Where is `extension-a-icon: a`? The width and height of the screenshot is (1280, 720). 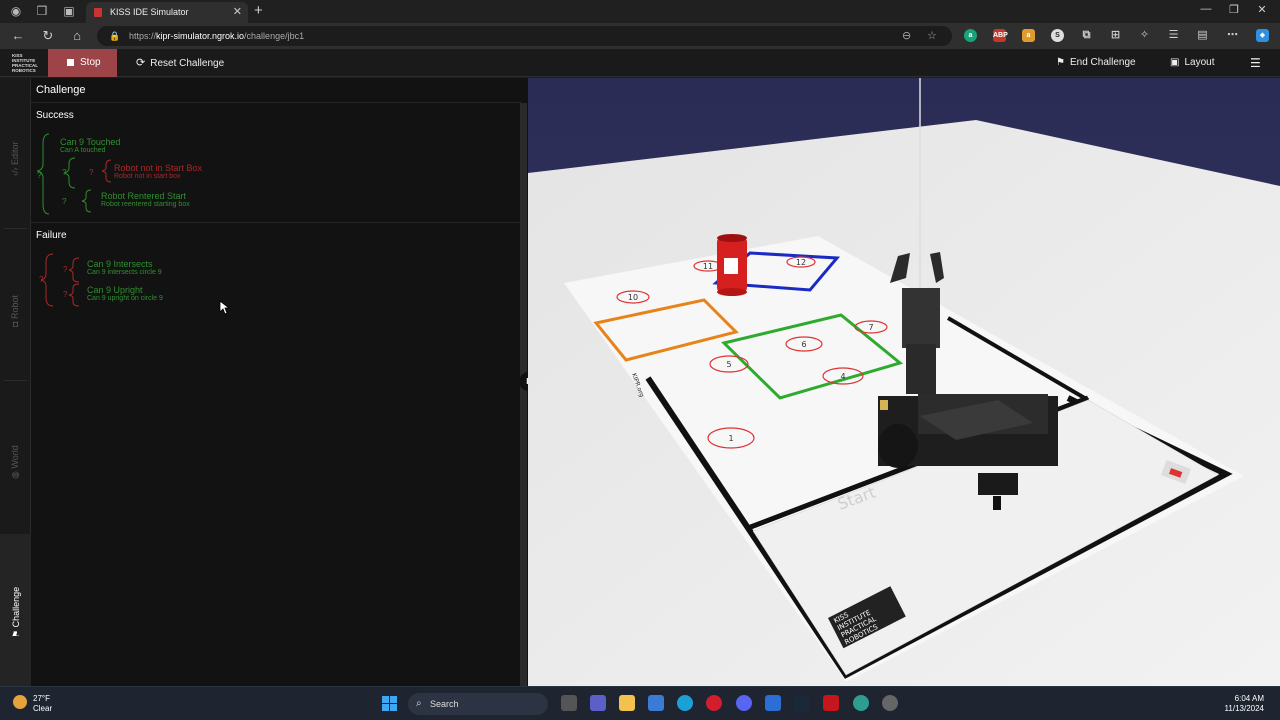 extension-a-icon: a is located at coordinates (970, 35).